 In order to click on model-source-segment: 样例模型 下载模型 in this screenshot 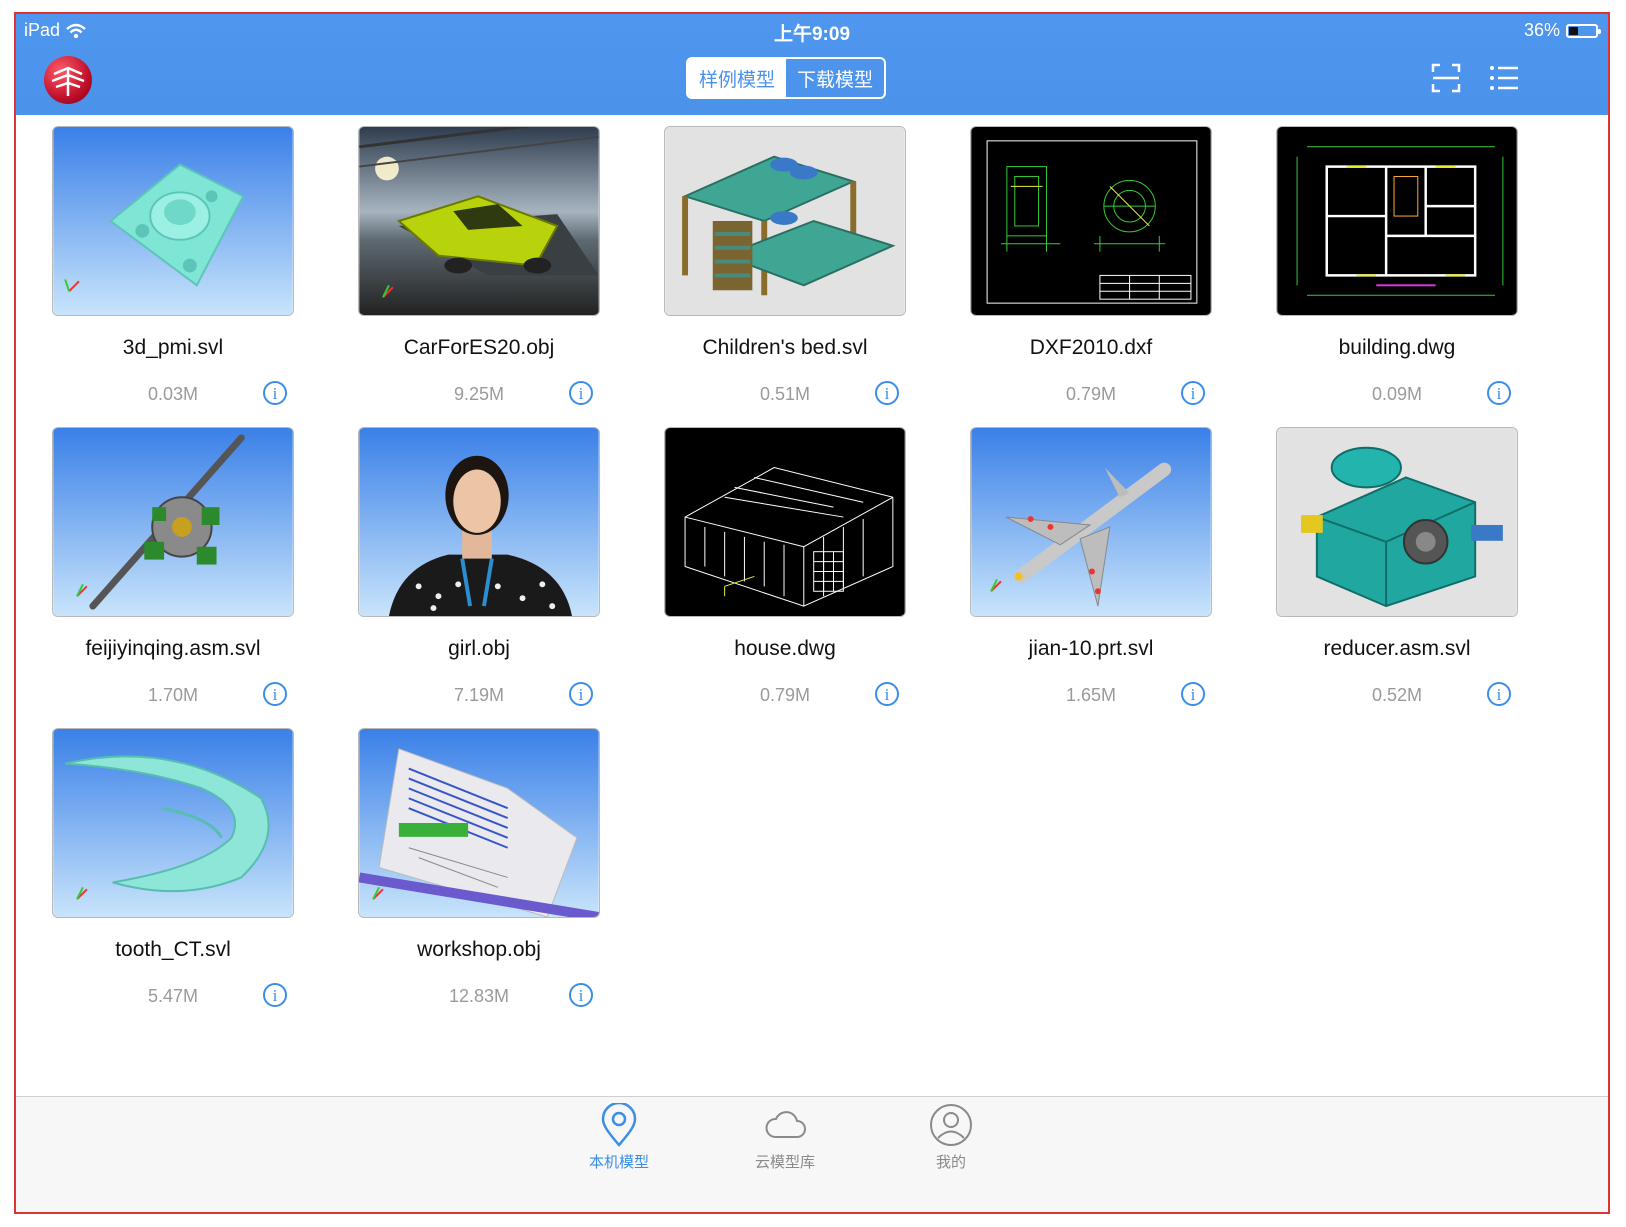, I will do `click(786, 78)`.